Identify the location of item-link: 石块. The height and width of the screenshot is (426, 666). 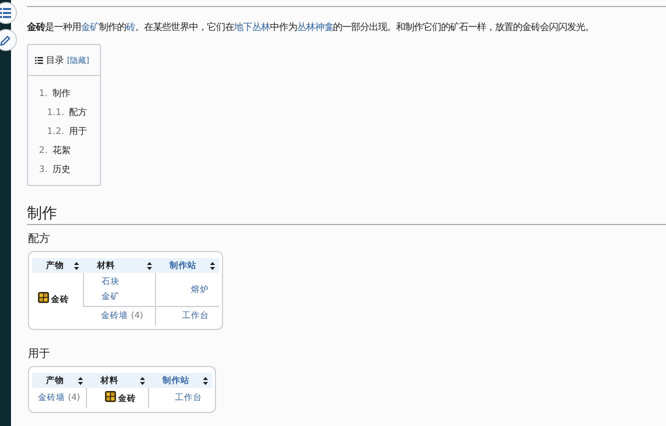
(123, 282).